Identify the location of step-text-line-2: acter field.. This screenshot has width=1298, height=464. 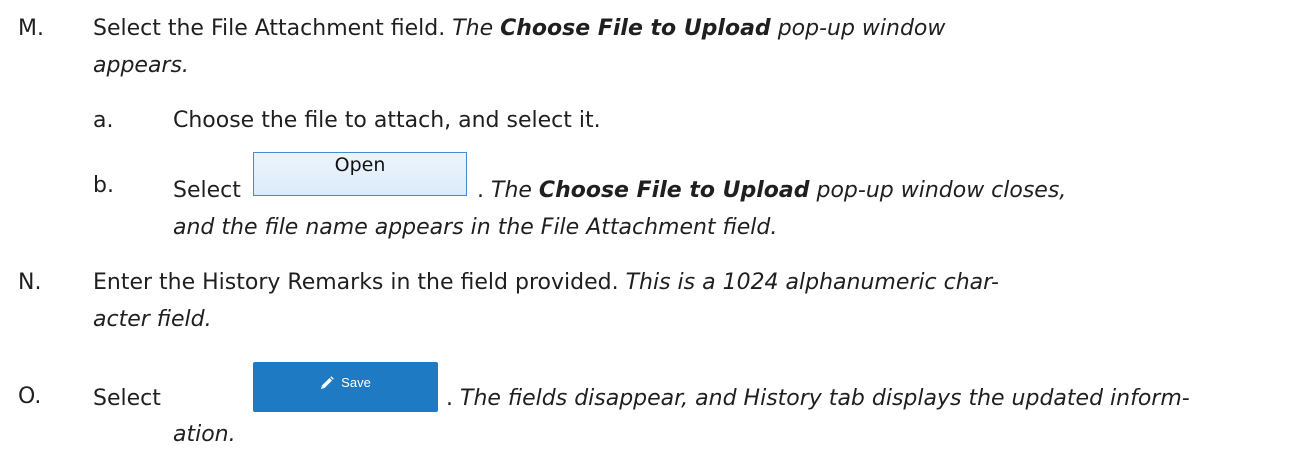
(152, 320).